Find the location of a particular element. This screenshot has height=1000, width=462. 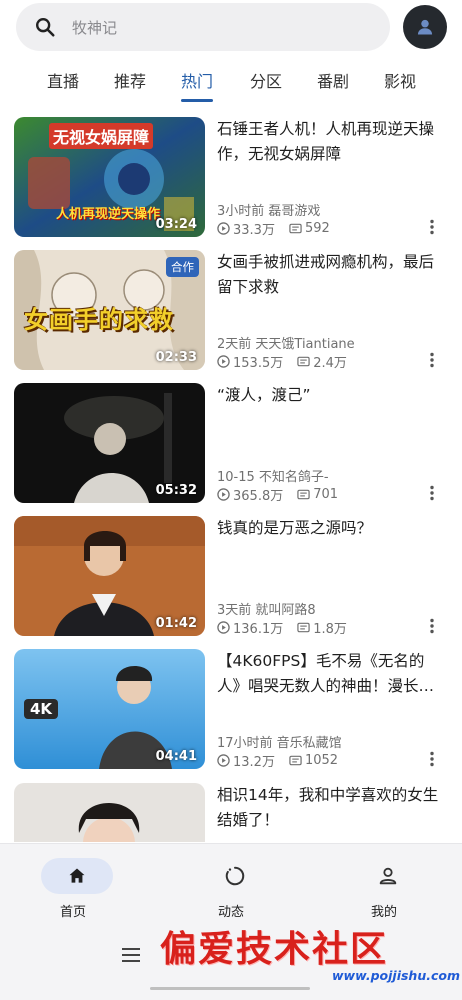

video-stats: 365.8万 701 is located at coordinates (277, 494).